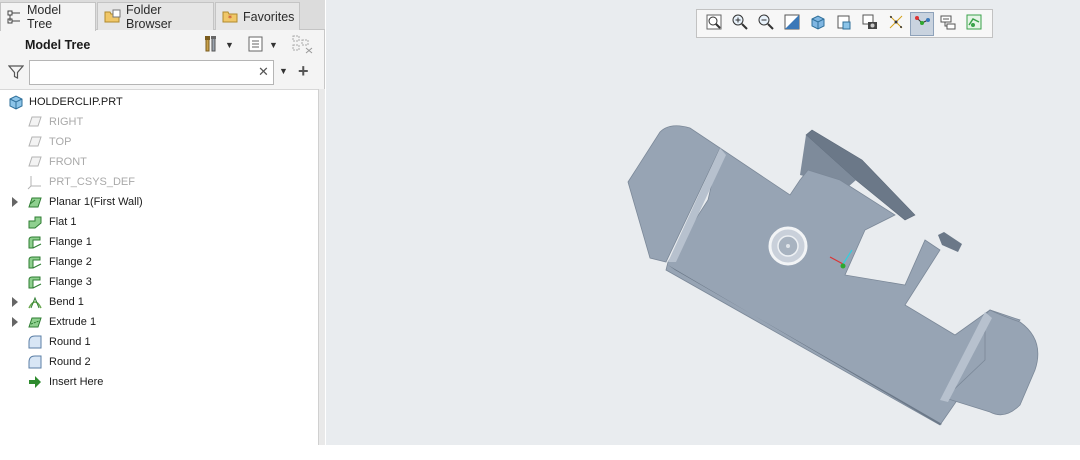  Describe the element at coordinates (321, 267) in the screenshot. I see `panel-splitter` at that location.